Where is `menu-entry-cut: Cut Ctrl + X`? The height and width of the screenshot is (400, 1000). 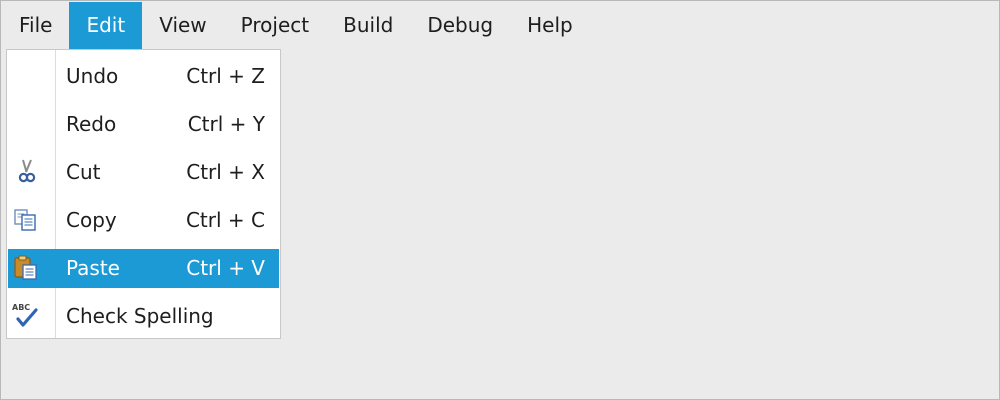 menu-entry-cut: Cut Ctrl + X is located at coordinates (143, 172).